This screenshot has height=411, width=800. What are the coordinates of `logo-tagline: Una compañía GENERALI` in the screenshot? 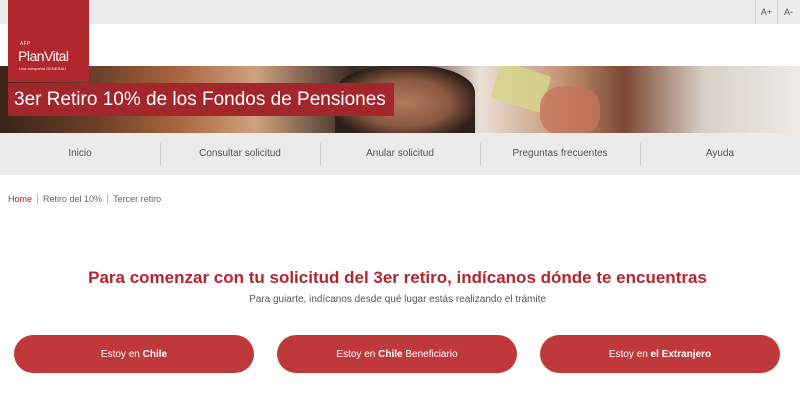 It's located at (43, 68).